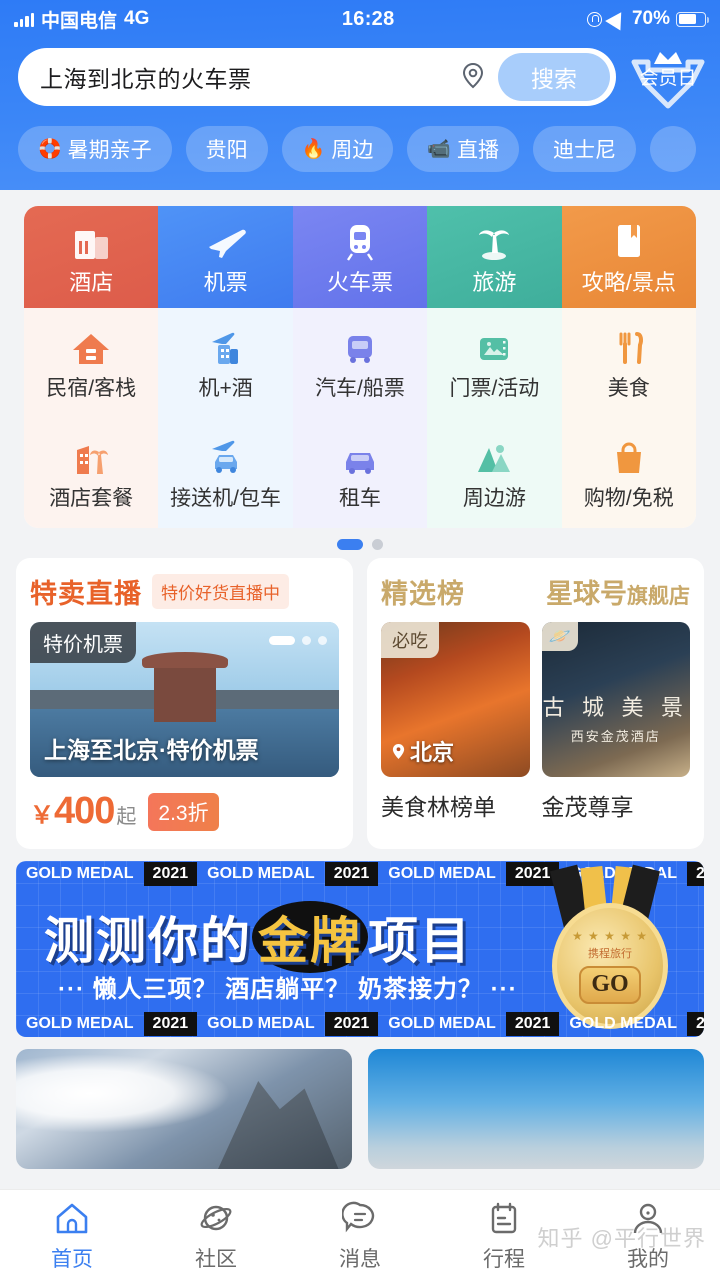  Describe the element at coordinates (24, 19) in the screenshot. I see `signal-bars-icon` at that location.